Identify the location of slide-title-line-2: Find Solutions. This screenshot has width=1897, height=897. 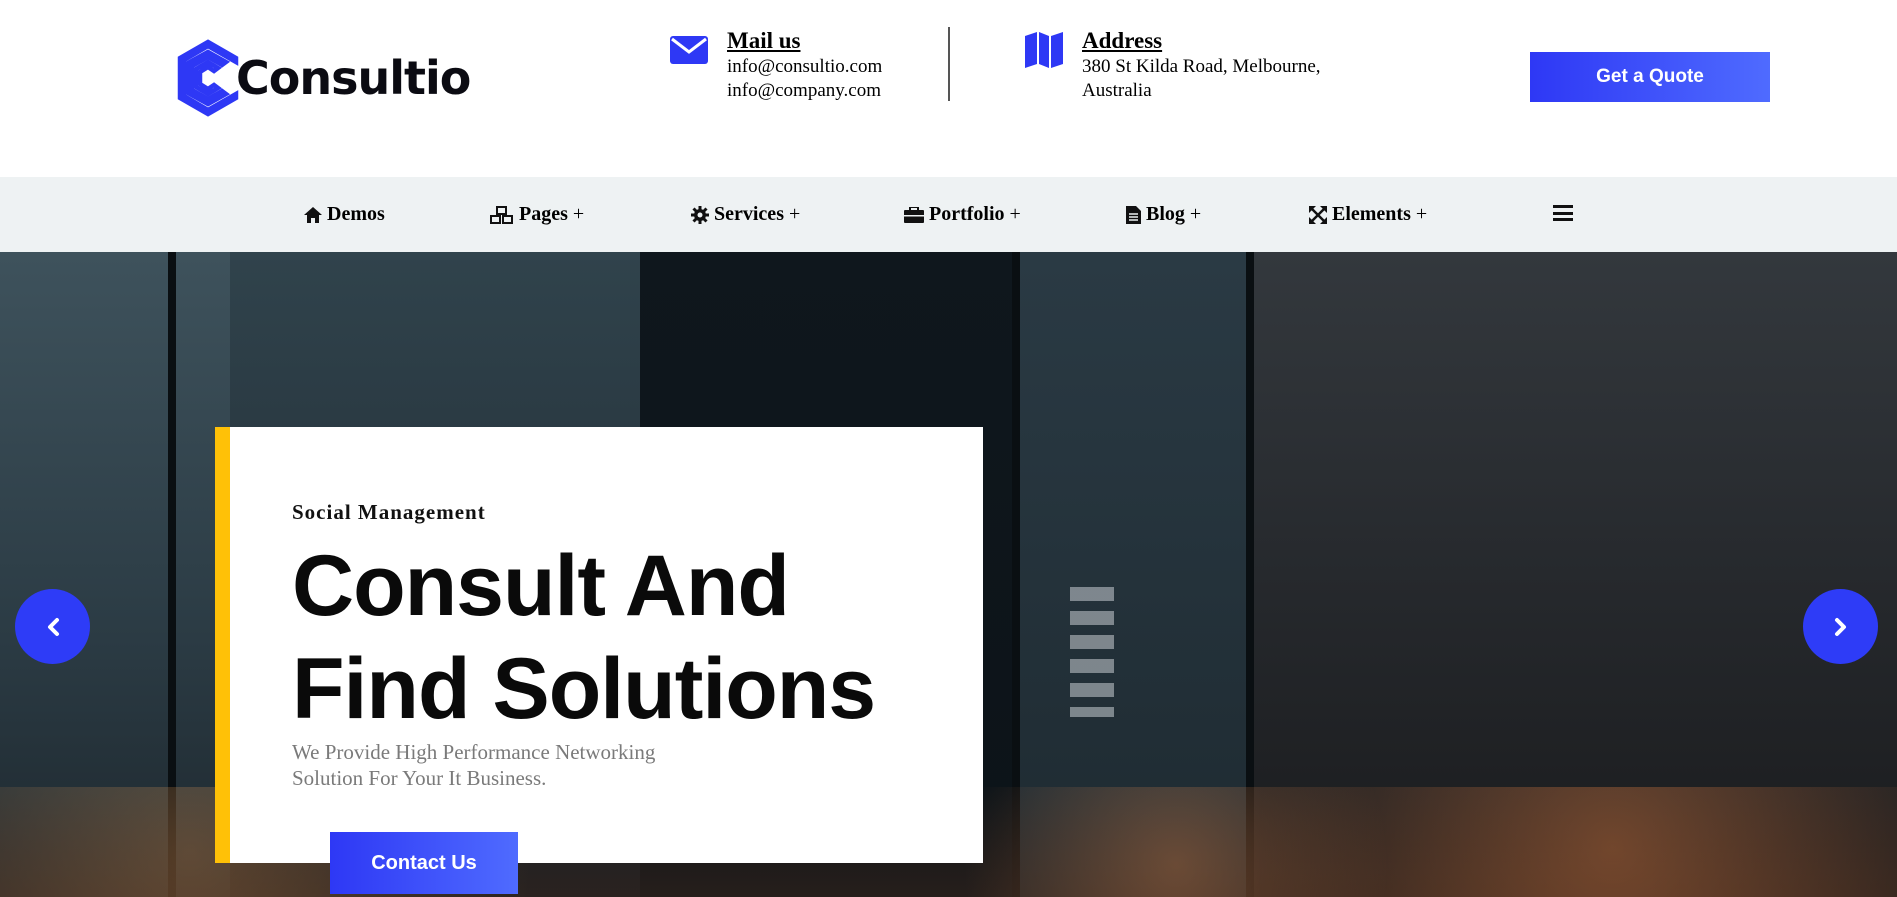
(584, 689).